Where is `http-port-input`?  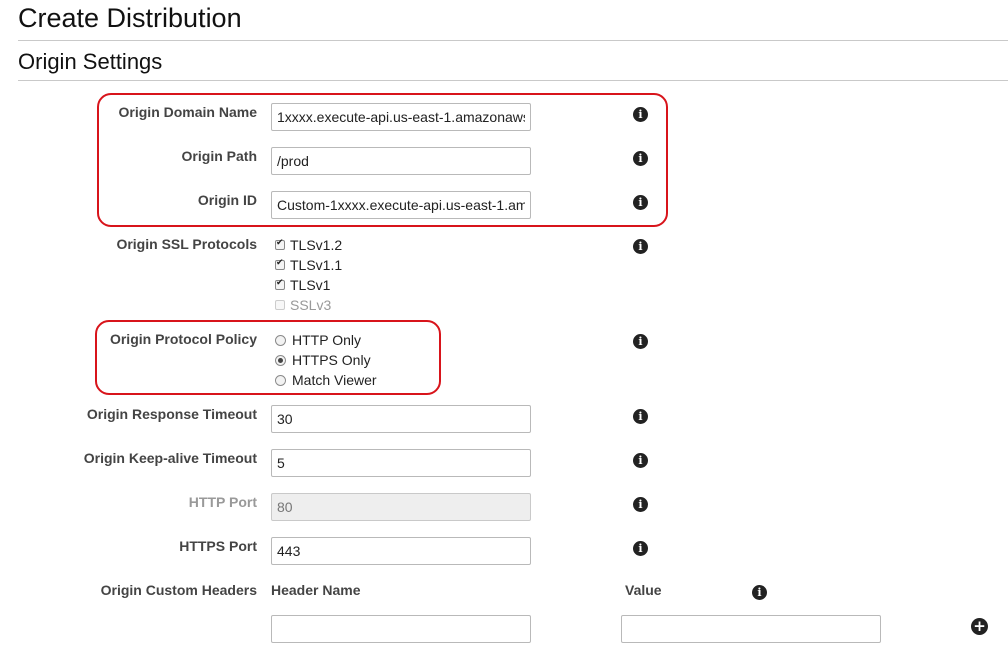
http-port-input is located at coordinates (401, 507).